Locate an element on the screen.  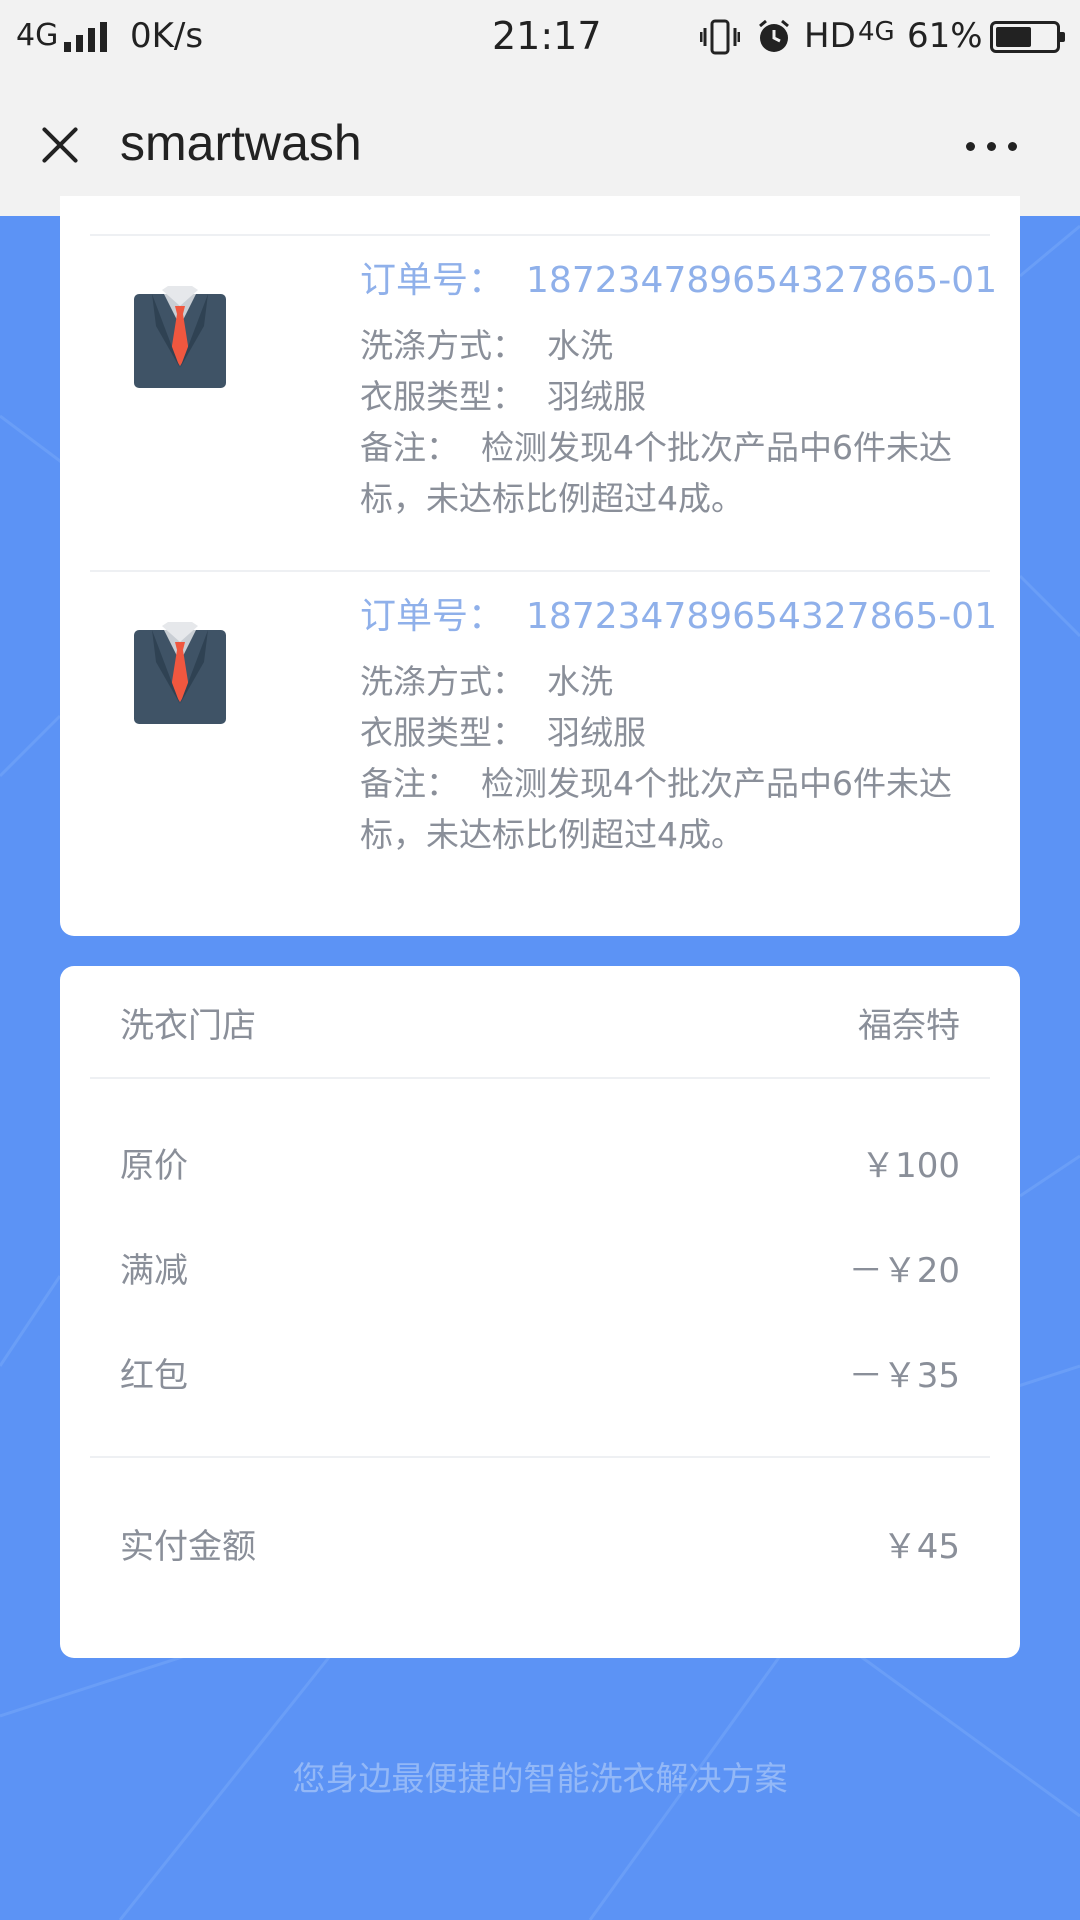
battery-percent: 61% is located at coordinates (945, 36).